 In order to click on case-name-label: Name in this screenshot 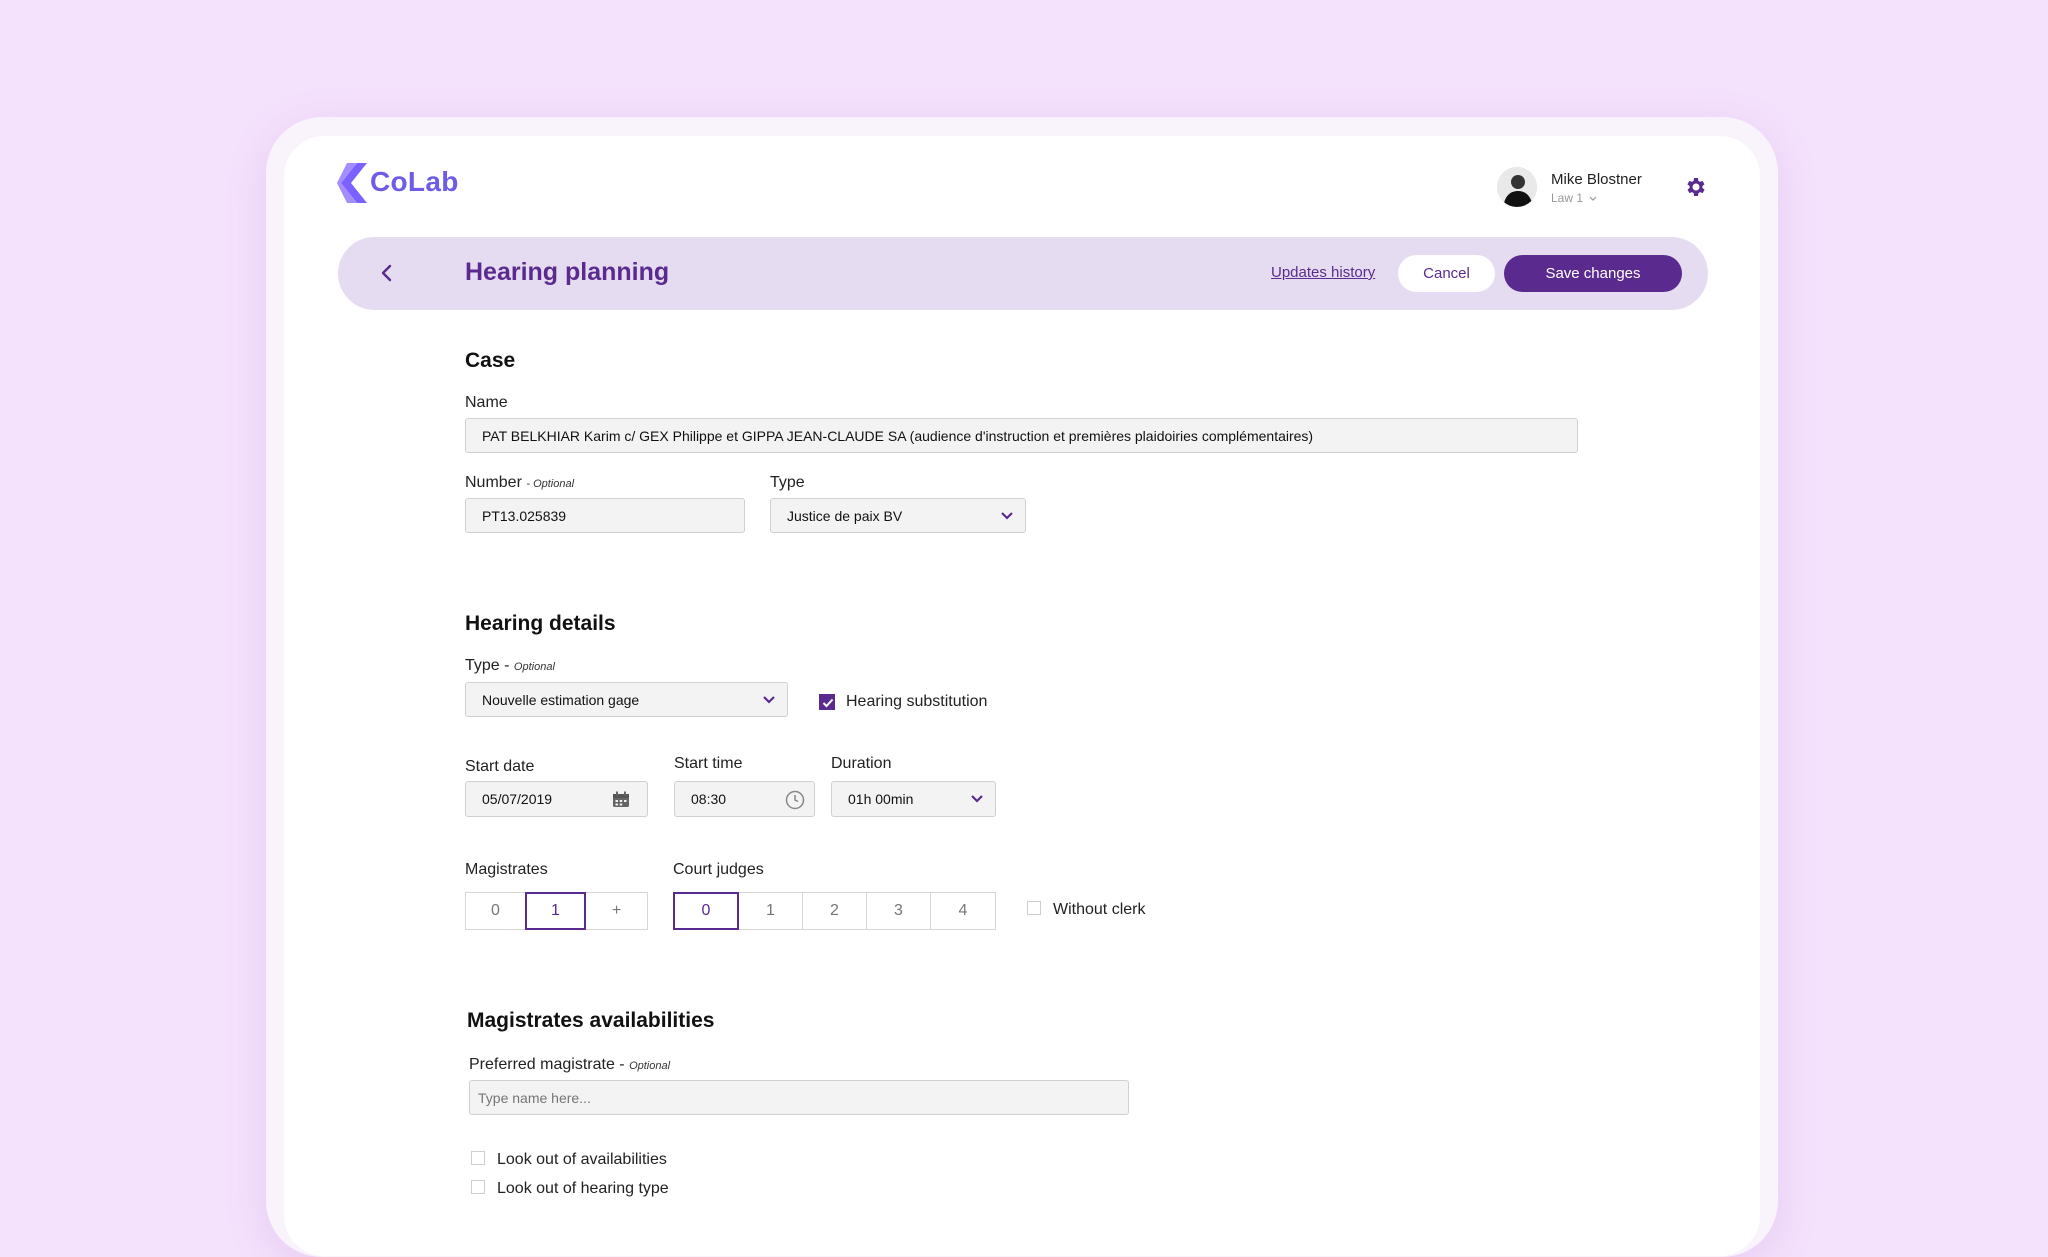, I will do `click(486, 402)`.